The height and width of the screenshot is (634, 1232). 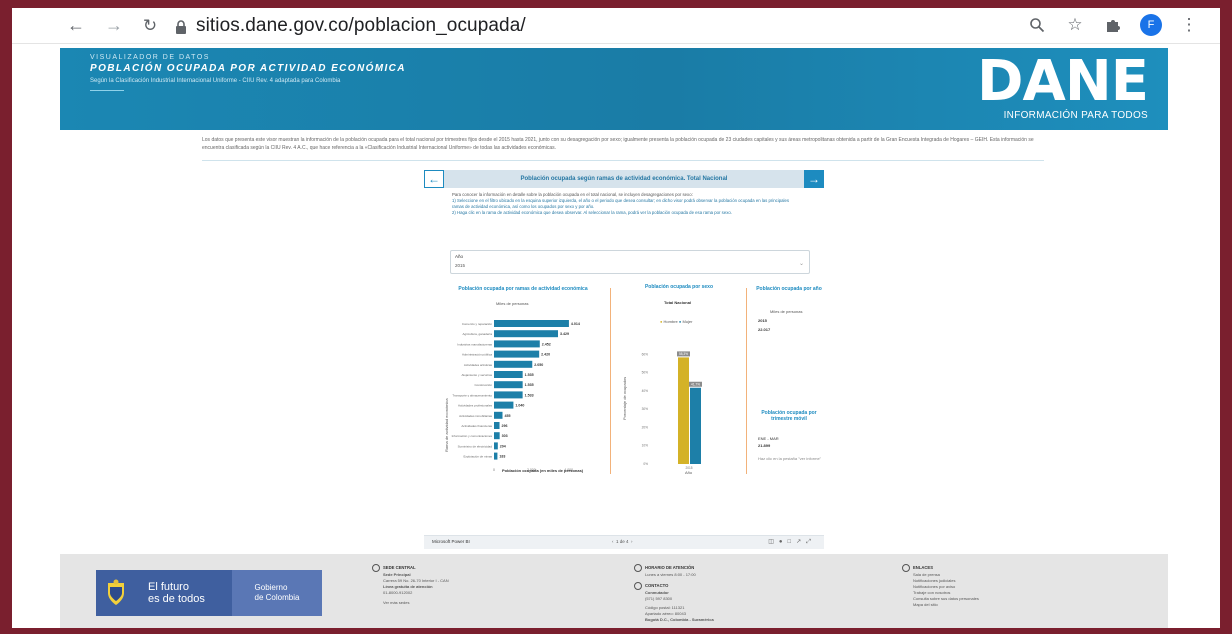 I want to click on y-tick-label: 20%, so click(x=645, y=427).